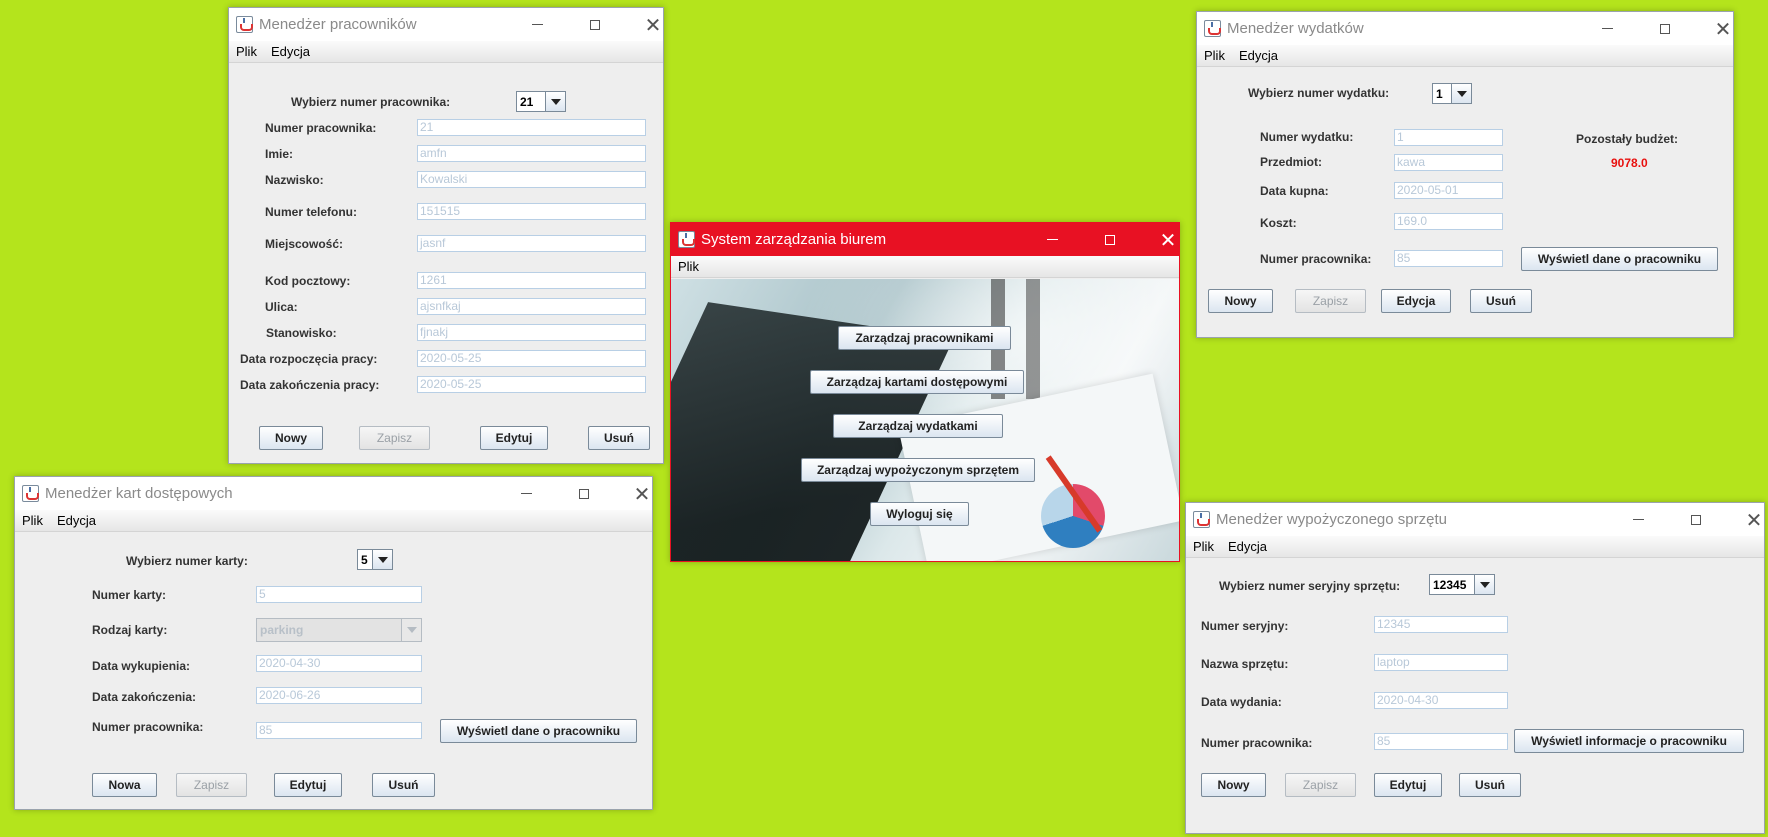 Image resolution: width=1768 pixels, height=837 pixels. Describe the element at coordinates (1441, 700) in the screenshot. I see `issue-date-field: 2020-04-30` at that location.